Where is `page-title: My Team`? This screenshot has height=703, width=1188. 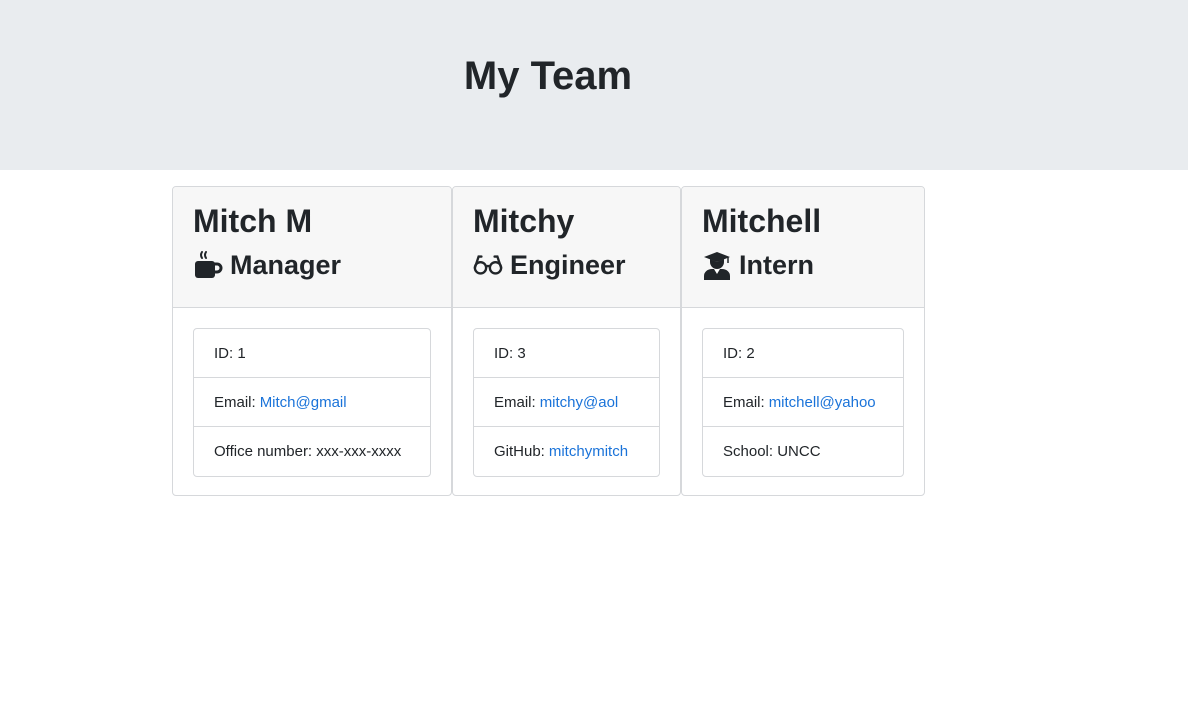 page-title: My Team is located at coordinates (548, 76).